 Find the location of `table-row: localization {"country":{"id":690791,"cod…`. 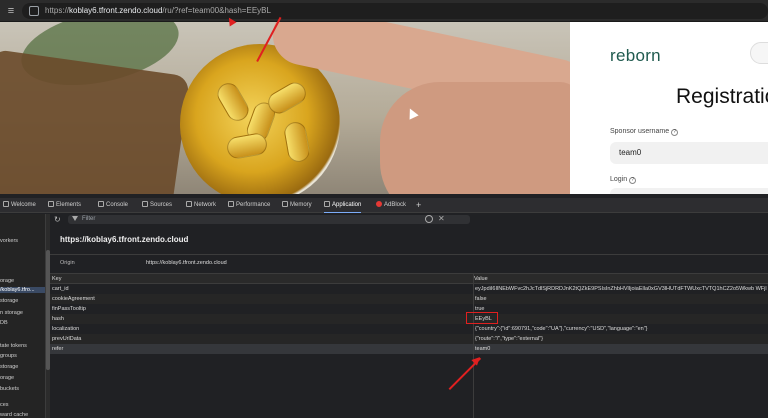

table-row: localization {"country":{"id":690791,"cod… is located at coordinates (409, 329).